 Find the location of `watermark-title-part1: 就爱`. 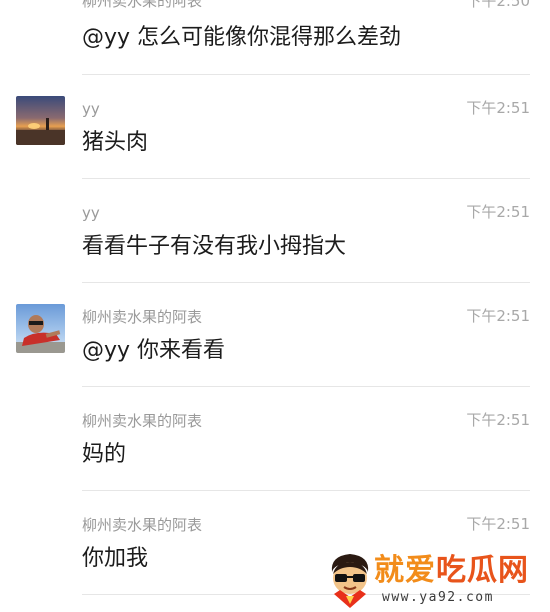

watermark-title-part1: 就爱 is located at coordinates (405, 570).